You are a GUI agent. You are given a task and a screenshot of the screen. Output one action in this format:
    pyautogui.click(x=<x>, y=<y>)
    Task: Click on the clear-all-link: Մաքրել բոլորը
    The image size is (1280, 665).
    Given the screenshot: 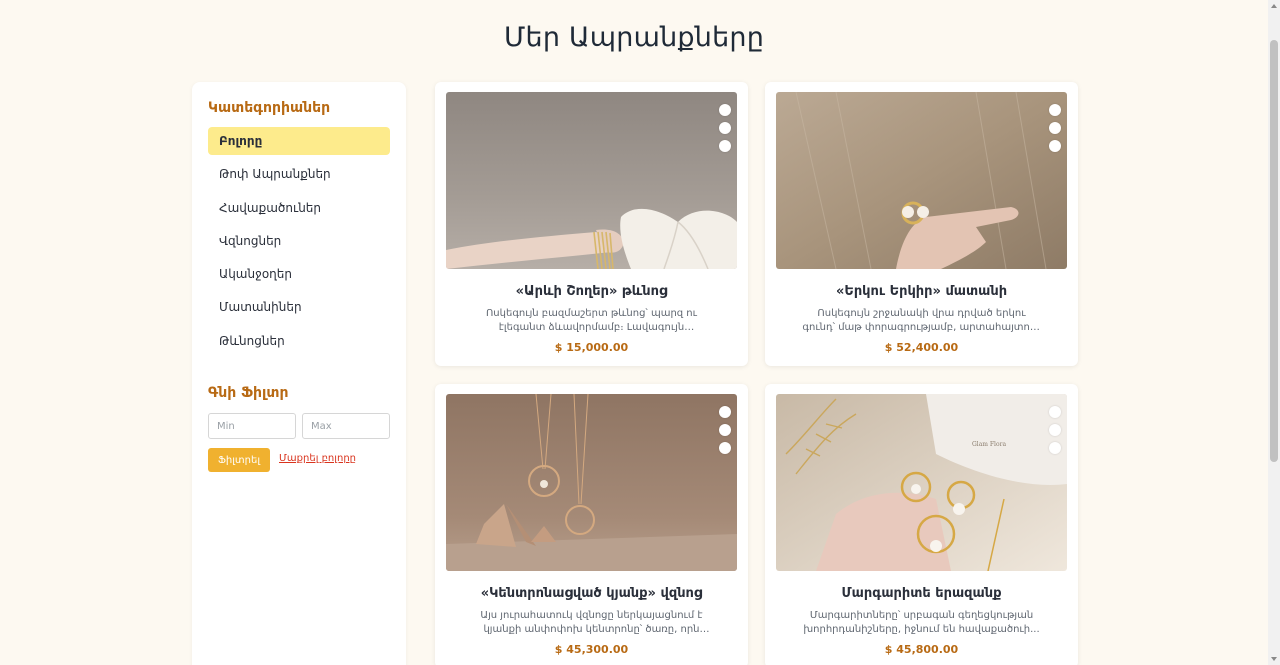 What is the action you would take?
    pyautogui.click(x=317, y=458)
    